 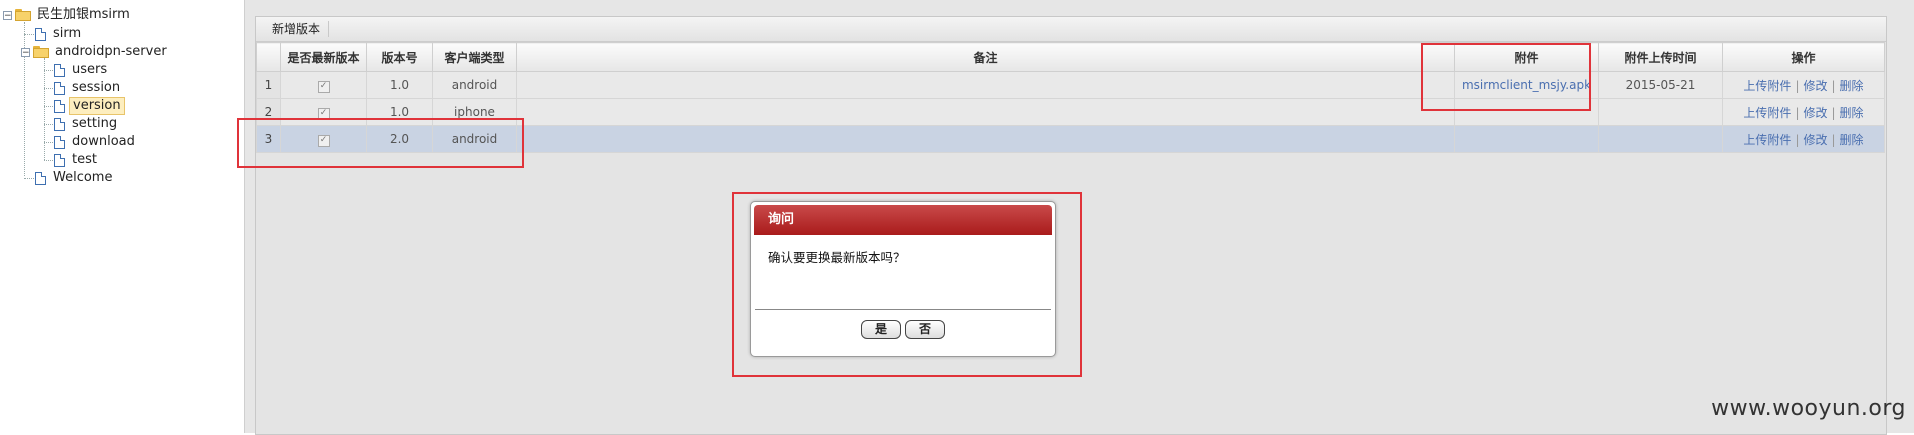 What do you see at coordinates (903, 279) in the screenshot?
I see `confirm-dialog: 询问 确认要更换最新版本吗？ 是 否` at bounding box center [903, 279].